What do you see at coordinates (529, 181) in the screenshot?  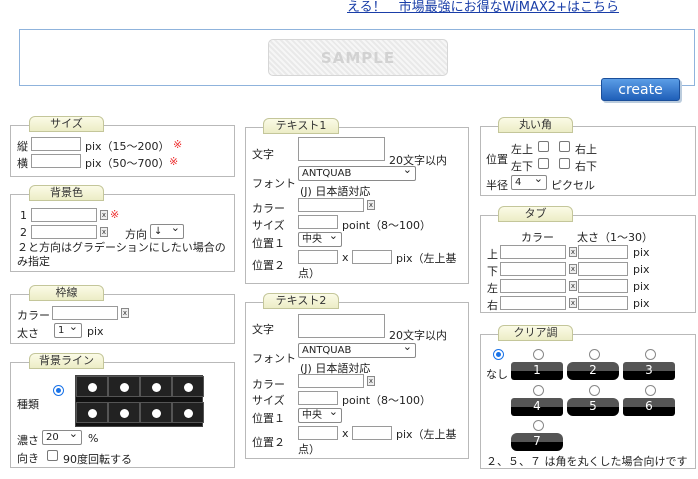 I see `corner-radius-select: 4` at bounding box center [529, 181].